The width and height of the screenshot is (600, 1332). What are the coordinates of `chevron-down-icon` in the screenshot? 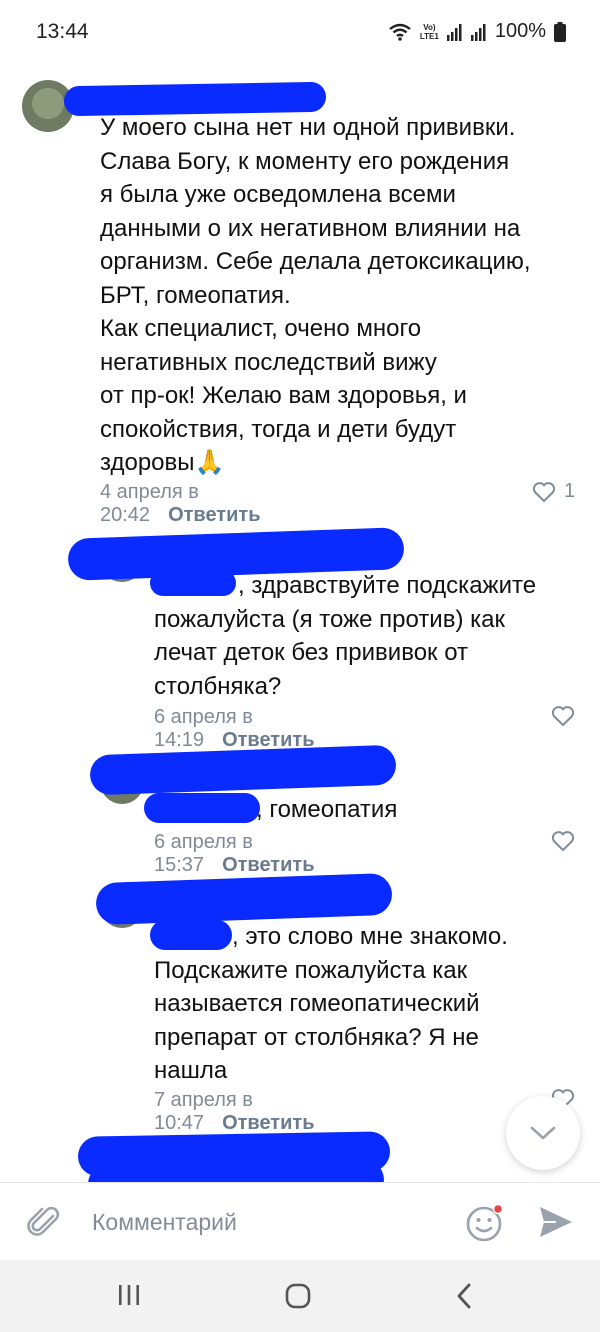 It's located at (543, 1133).